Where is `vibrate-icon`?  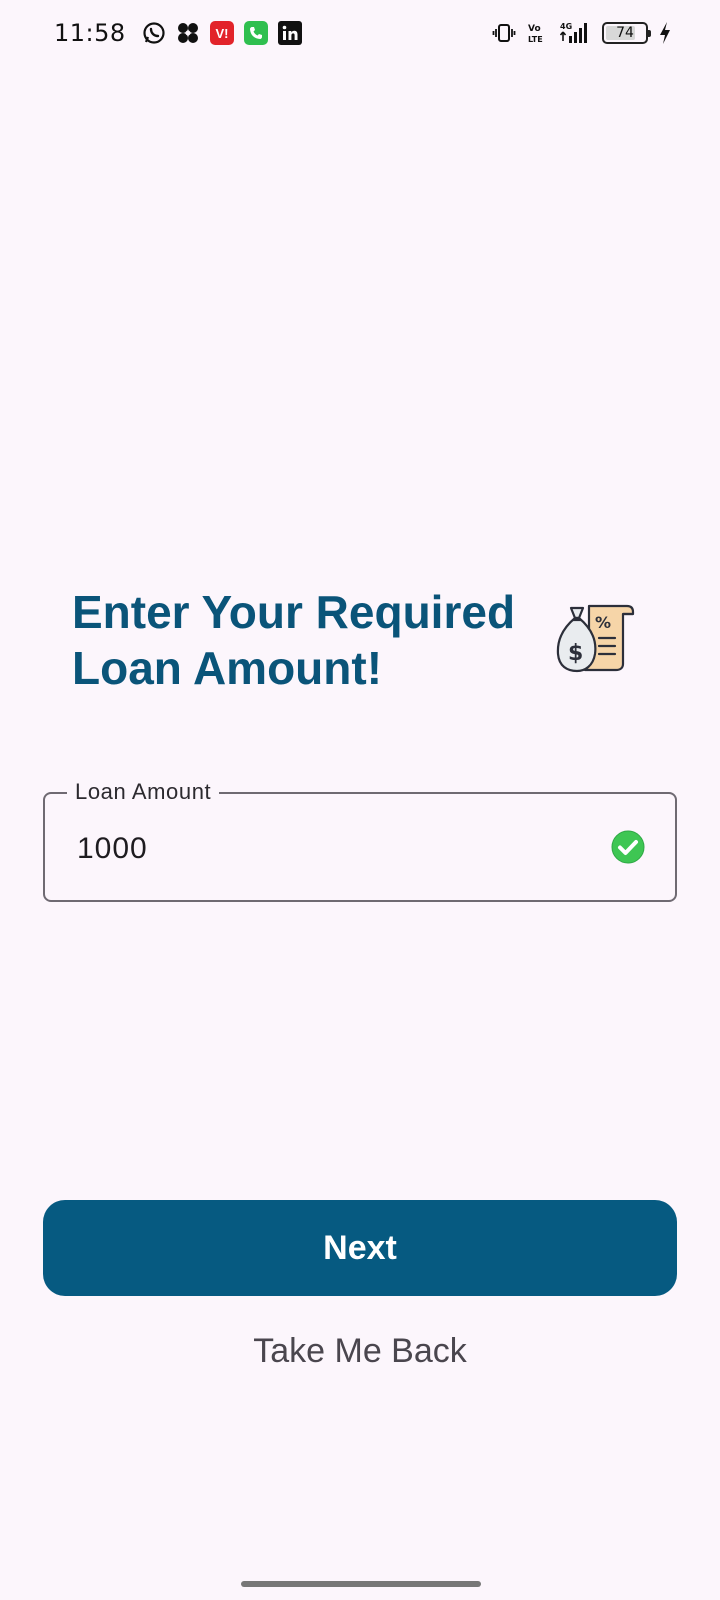
vibrate-icon is located at coordinates (504, 33).